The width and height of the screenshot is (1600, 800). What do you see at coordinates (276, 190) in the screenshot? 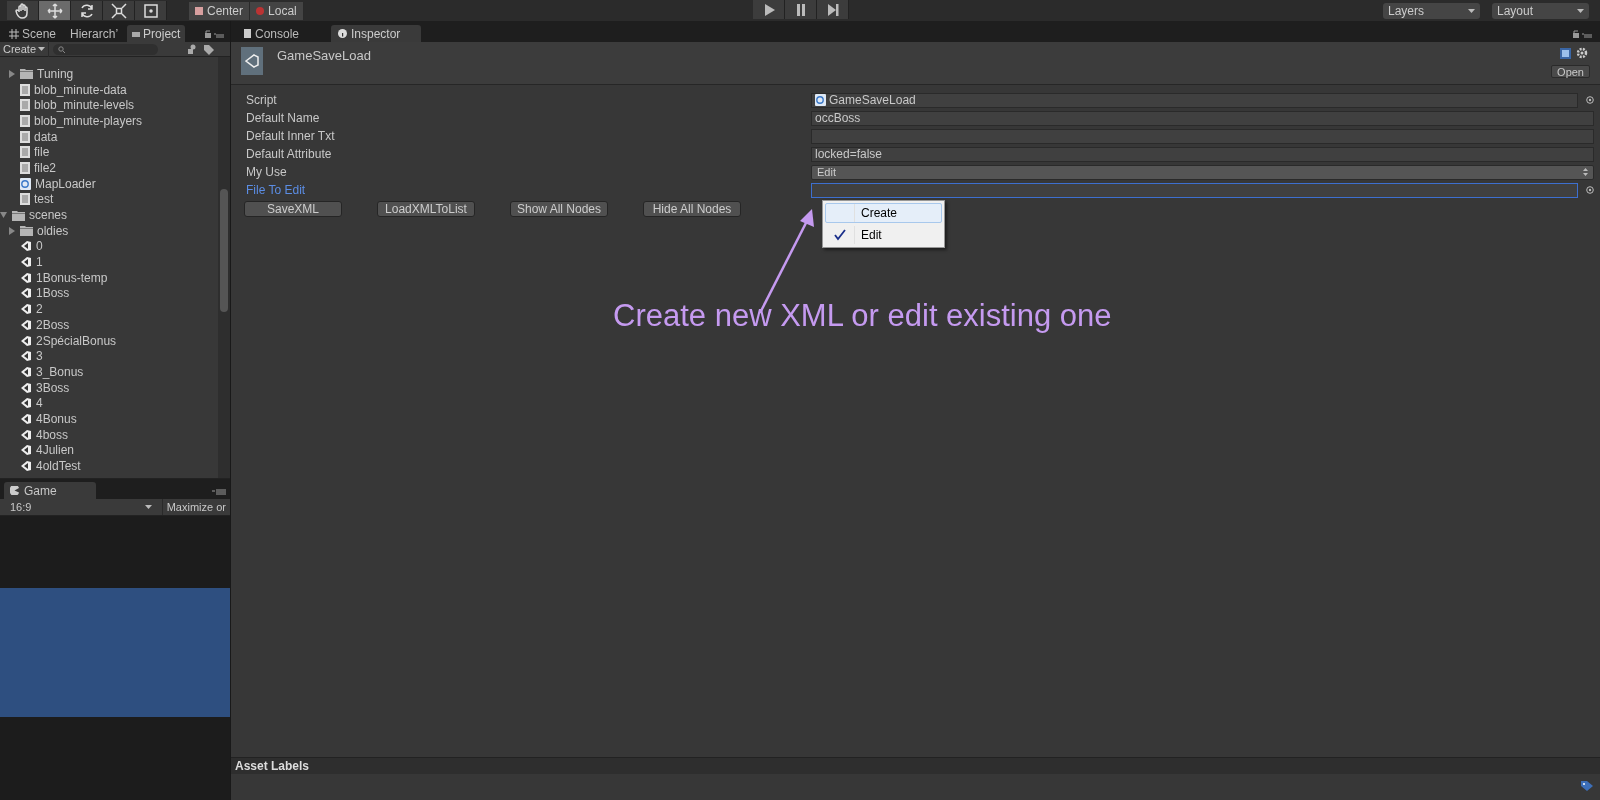
I see `property-label: File To Edit` at bounding box center [276, 190].